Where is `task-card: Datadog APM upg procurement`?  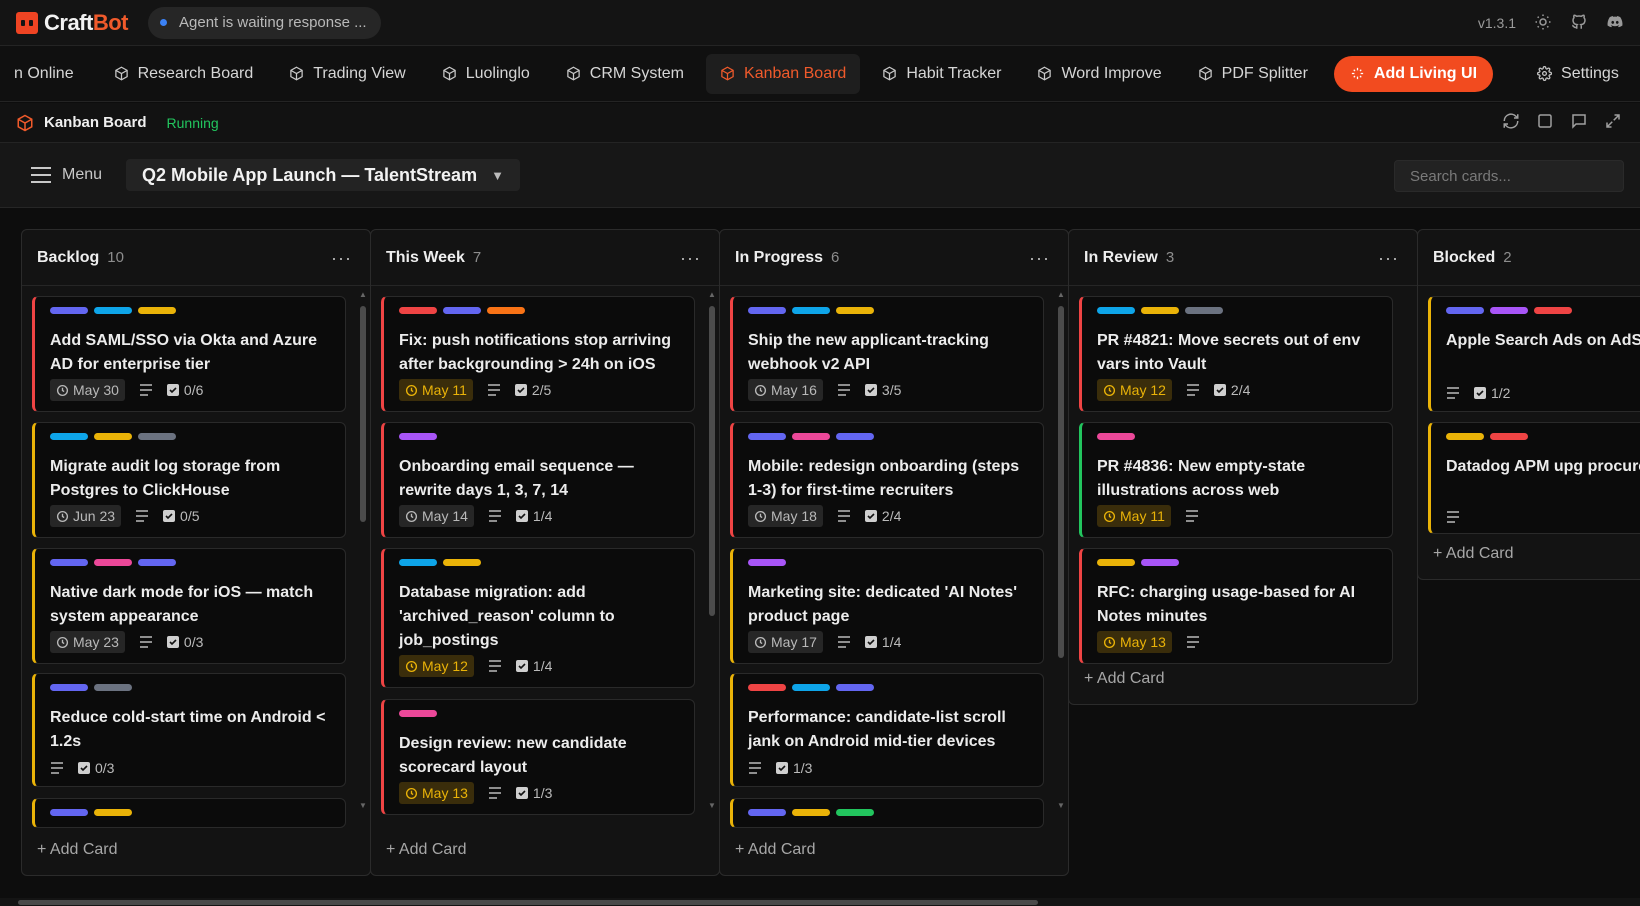 task-card: Datadog APM upg procurement is located at coordinates (1534, 478).